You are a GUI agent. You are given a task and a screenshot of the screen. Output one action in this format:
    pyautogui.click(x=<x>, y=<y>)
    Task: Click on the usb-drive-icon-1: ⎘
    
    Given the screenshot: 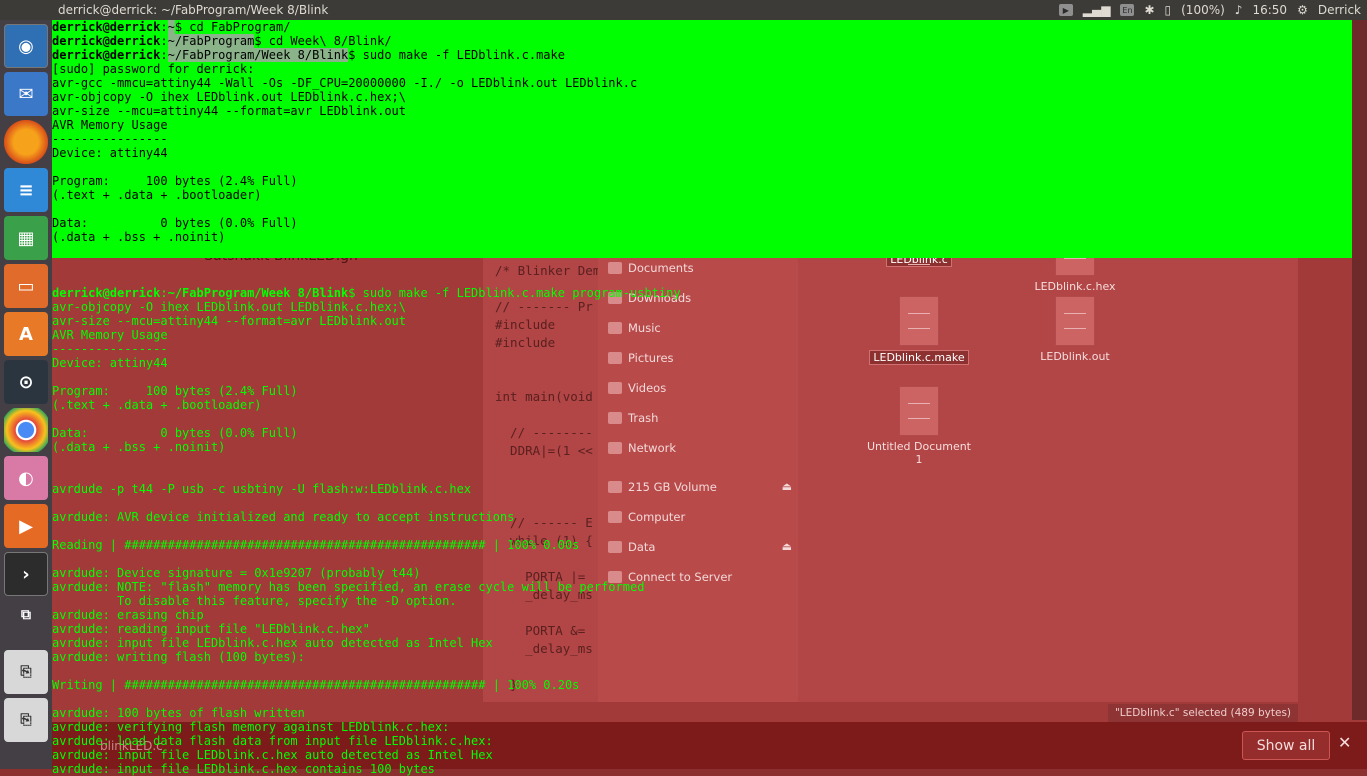 What is the action you would take?
    pyautogui.click(x=26, y=672)
    